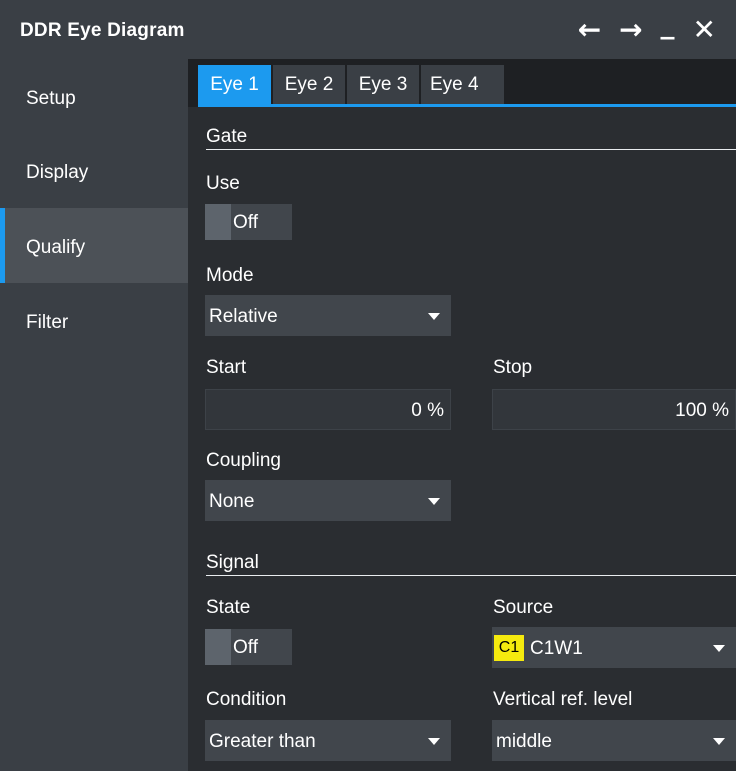 This screenshot has width=736, height=771. Describe the element at coordinates (668, 24) in the screenshot. I see `minimize-icon: _` at that location.